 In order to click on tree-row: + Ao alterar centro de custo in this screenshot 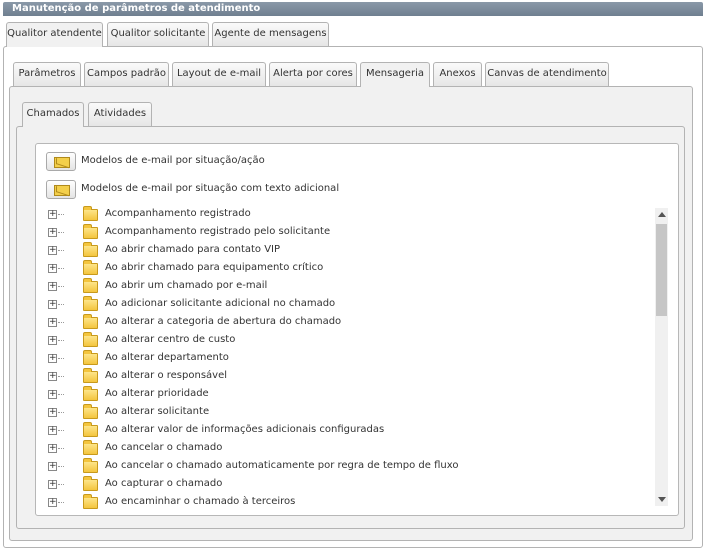, I will do `click(345, 341)`.